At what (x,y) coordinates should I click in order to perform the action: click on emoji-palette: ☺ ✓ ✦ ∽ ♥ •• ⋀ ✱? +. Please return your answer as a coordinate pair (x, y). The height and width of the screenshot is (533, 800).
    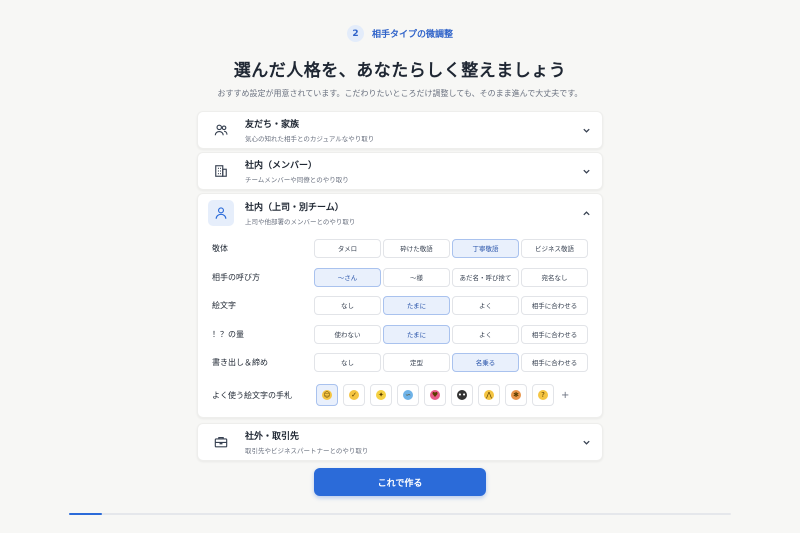
    Looking at the image, I should click on (442, 395).